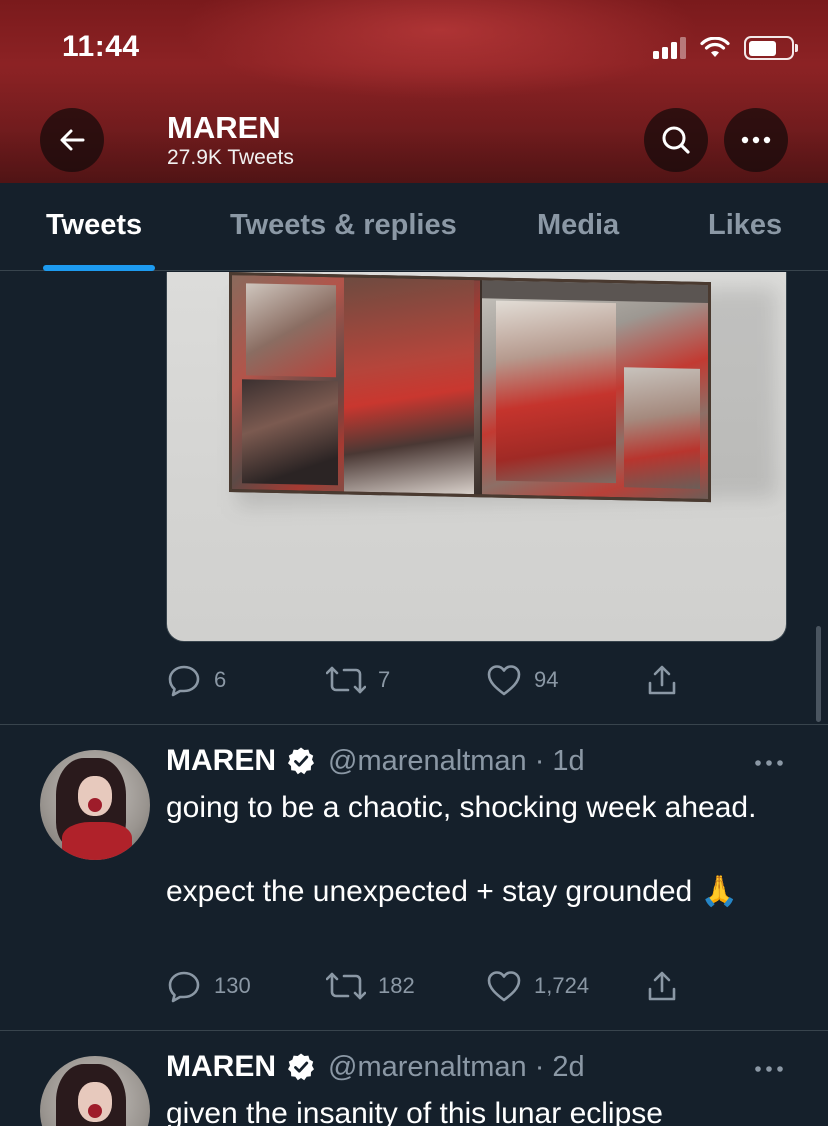  I want to click on reply-count: 130, so click(232, 985).